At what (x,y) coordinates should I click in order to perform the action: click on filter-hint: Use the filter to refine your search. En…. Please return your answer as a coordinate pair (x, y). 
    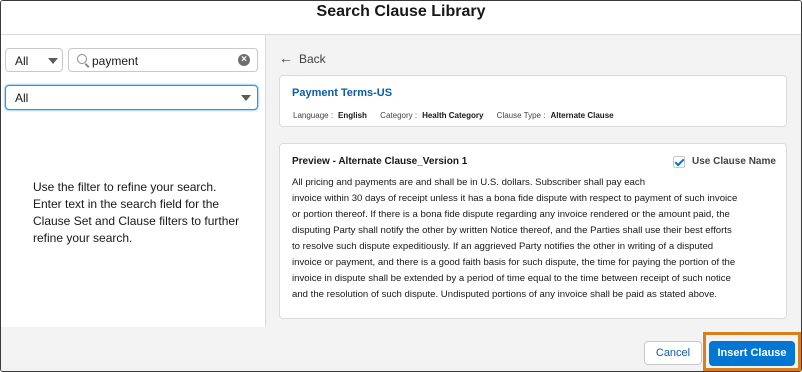
    Looking at the image, I should click on (136, 212).